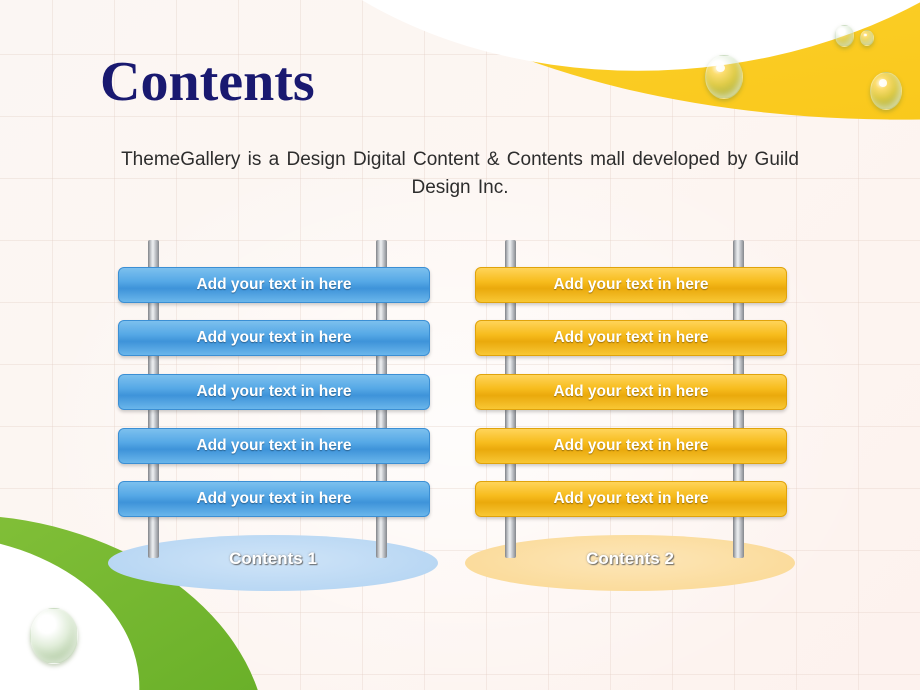 This screenshot has width=920, height=690. What do you see at coordinates (207, 82) in the screenshot?
I see `page-title: Contents` at bounding box center [207, 82].